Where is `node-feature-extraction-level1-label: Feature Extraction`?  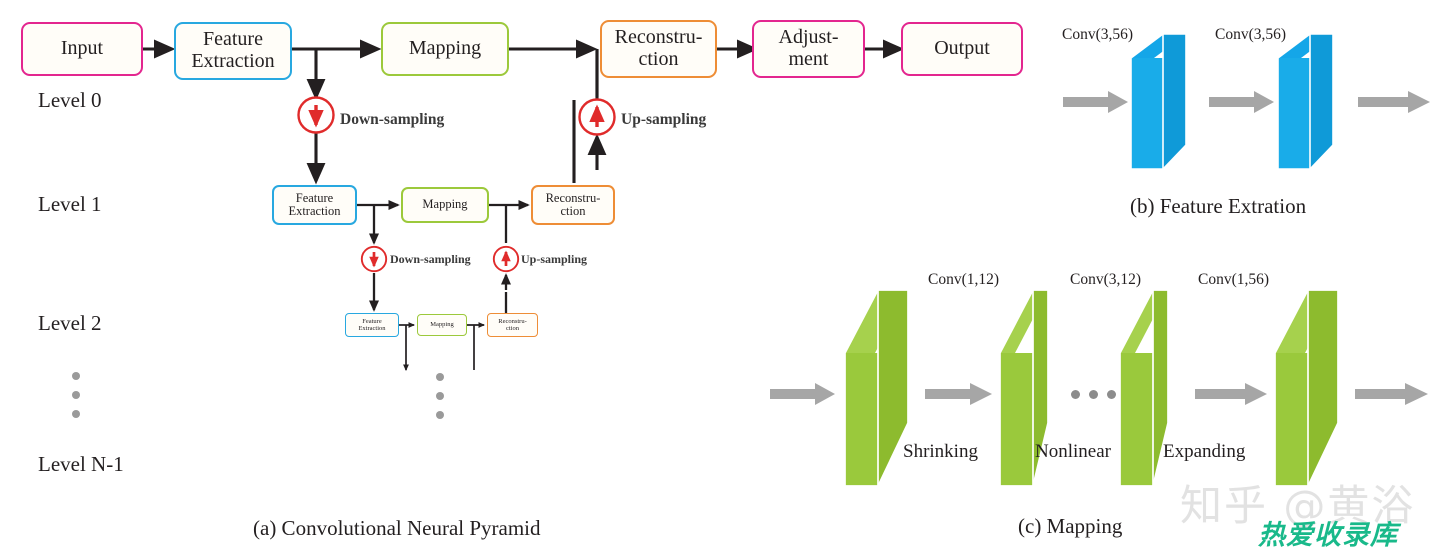 node-feature-extraction-level1-label: Feature Extraction is located at coordinates (314, 204).